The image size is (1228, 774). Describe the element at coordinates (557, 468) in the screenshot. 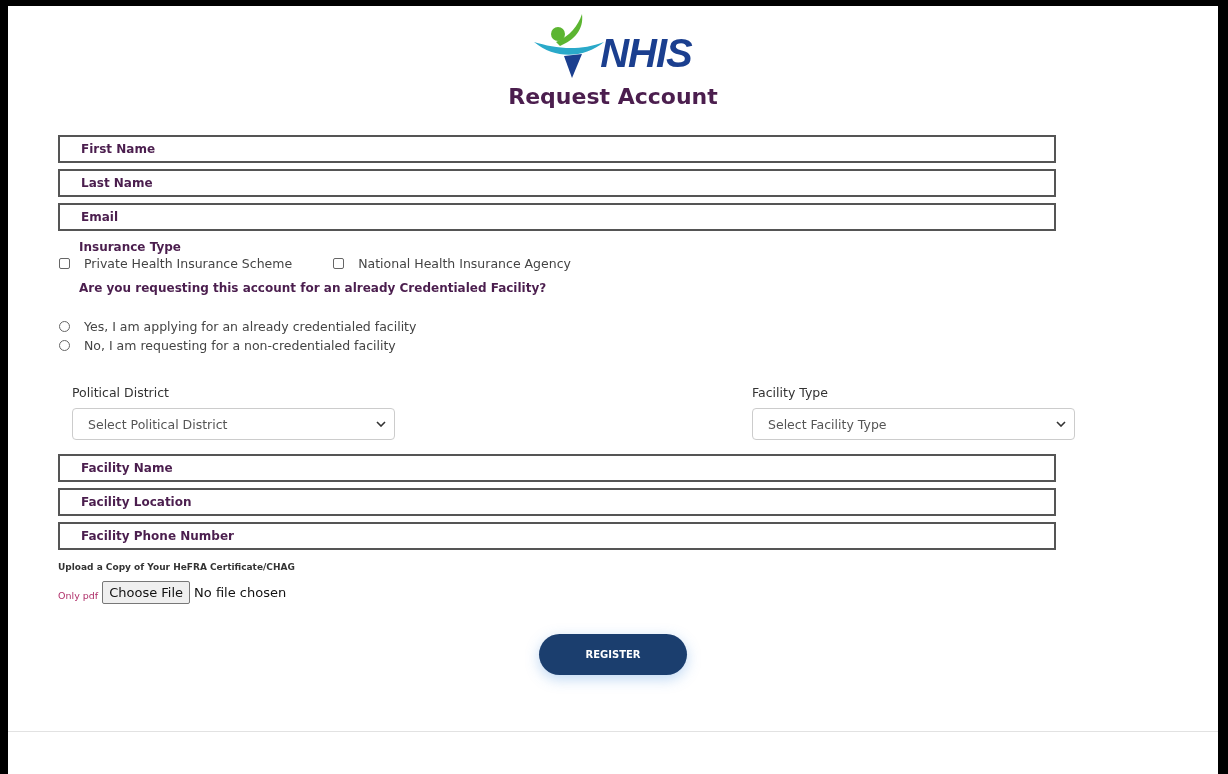

I see `text-field: Facility Name` at that location.